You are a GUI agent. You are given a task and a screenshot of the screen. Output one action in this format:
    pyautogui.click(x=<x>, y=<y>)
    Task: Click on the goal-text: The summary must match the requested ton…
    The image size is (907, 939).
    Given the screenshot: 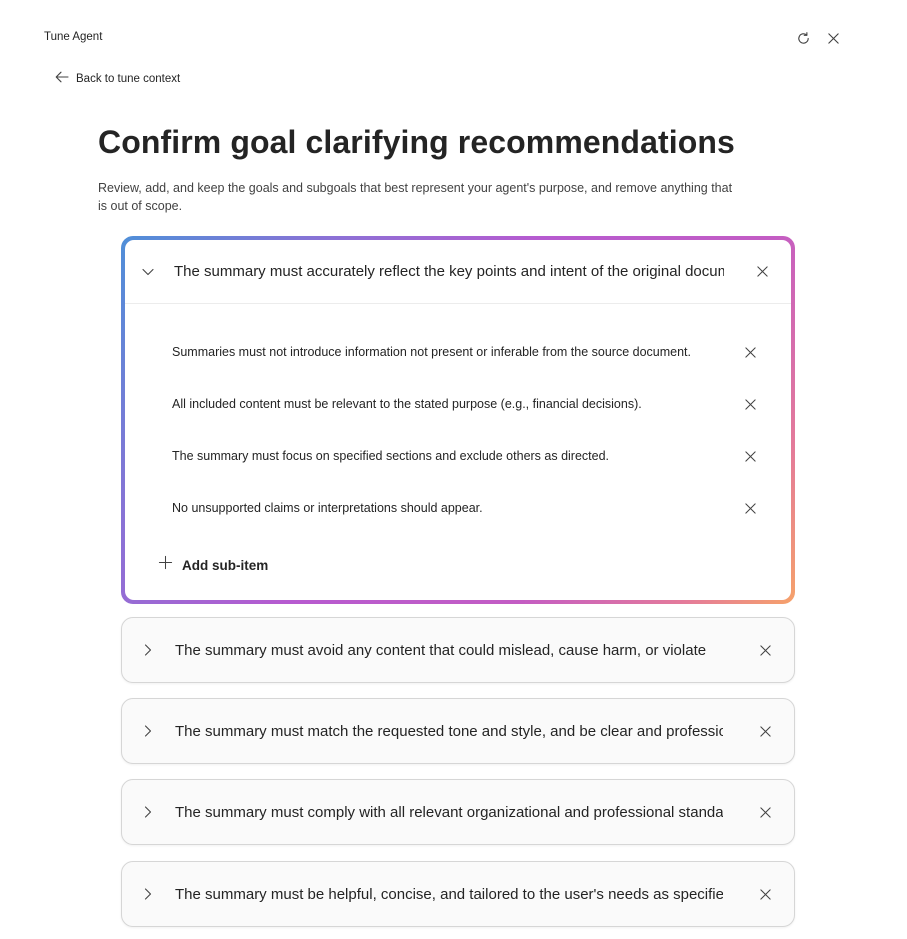 What is the action you would take?
    pyautogui.click(x=449, y=731)
    